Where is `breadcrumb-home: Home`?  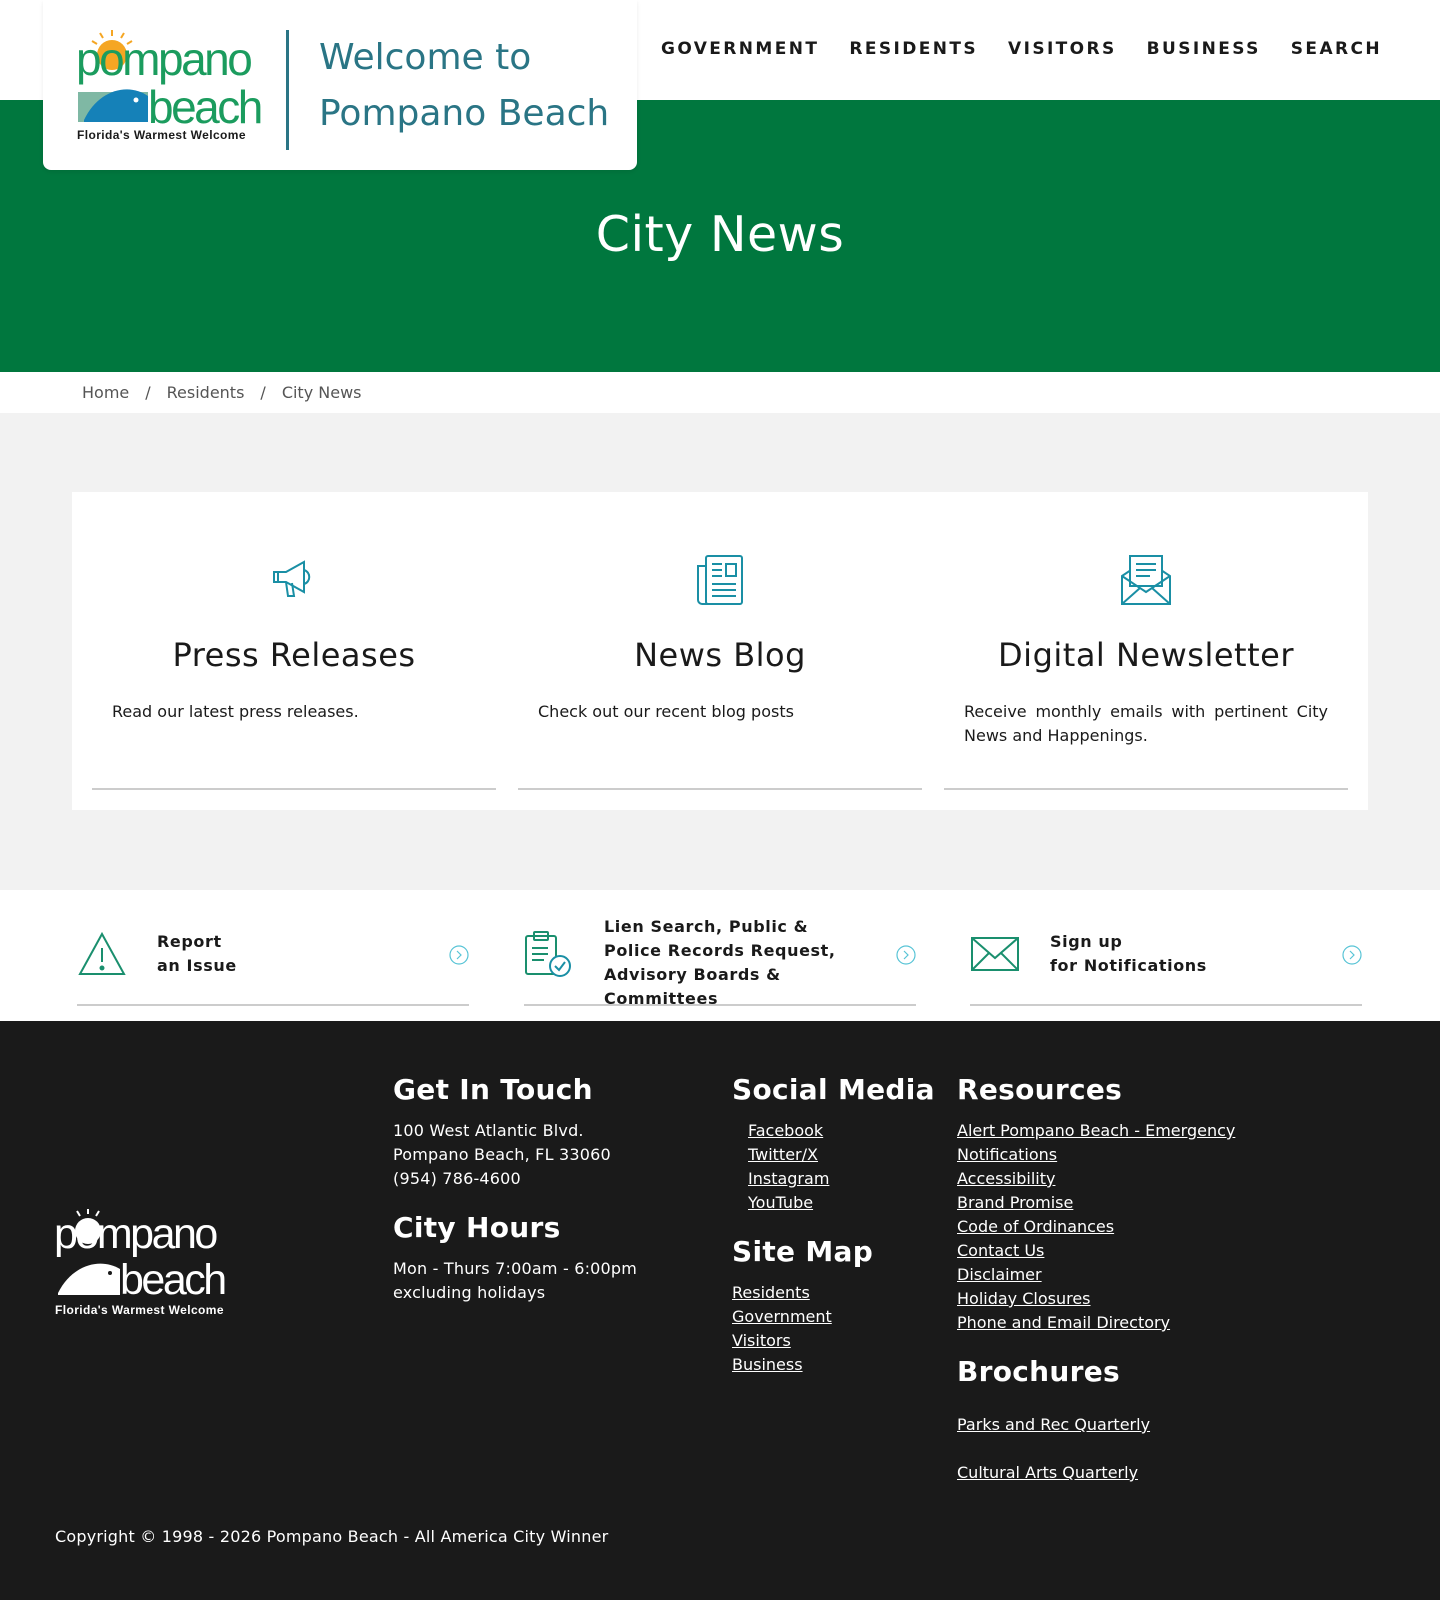 breadcrumb-home: Home is located at coordinates (105, 392).